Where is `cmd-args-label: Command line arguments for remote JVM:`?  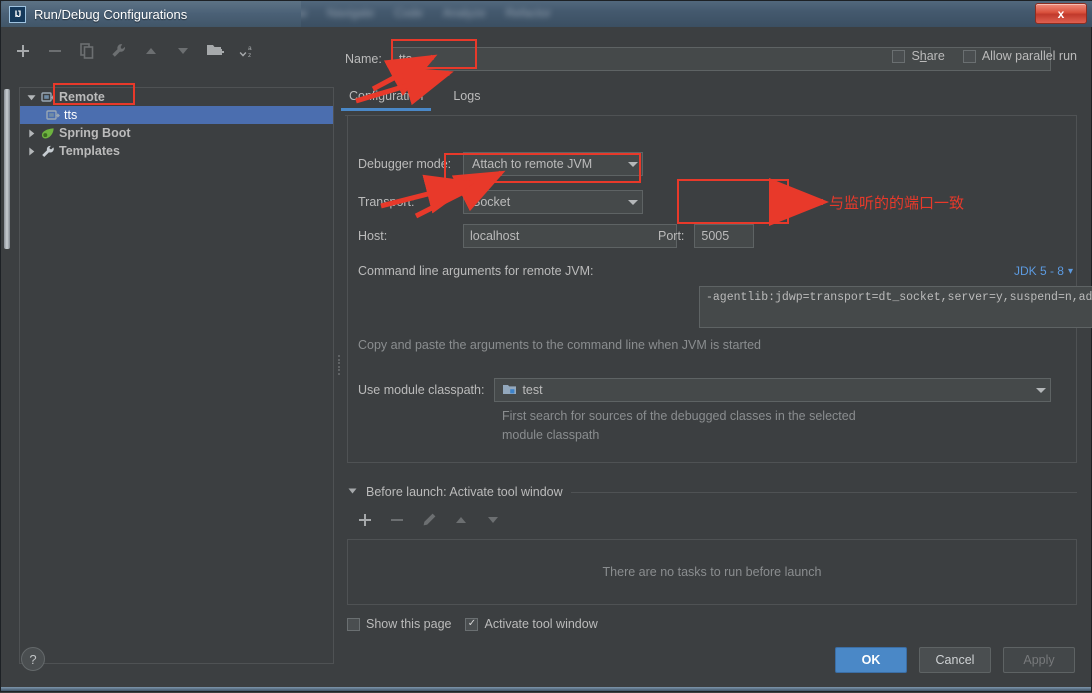 cmd-args-label: Command line arguments for remote JVM: is located at coordinates (476, 271).